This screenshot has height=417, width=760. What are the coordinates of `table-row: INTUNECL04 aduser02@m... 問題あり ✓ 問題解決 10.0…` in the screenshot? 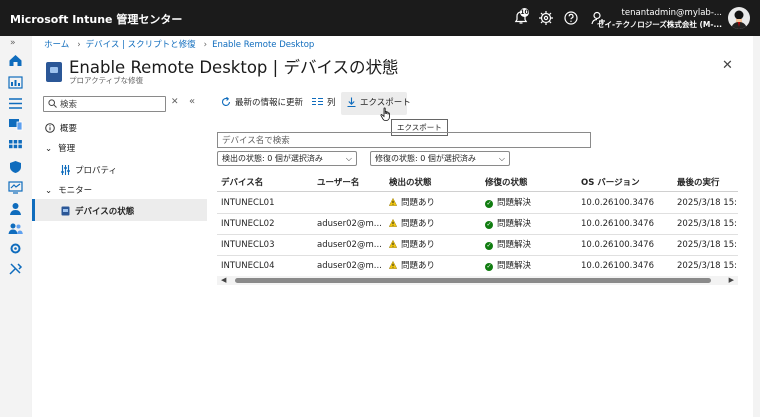 It's located at (477, 266).